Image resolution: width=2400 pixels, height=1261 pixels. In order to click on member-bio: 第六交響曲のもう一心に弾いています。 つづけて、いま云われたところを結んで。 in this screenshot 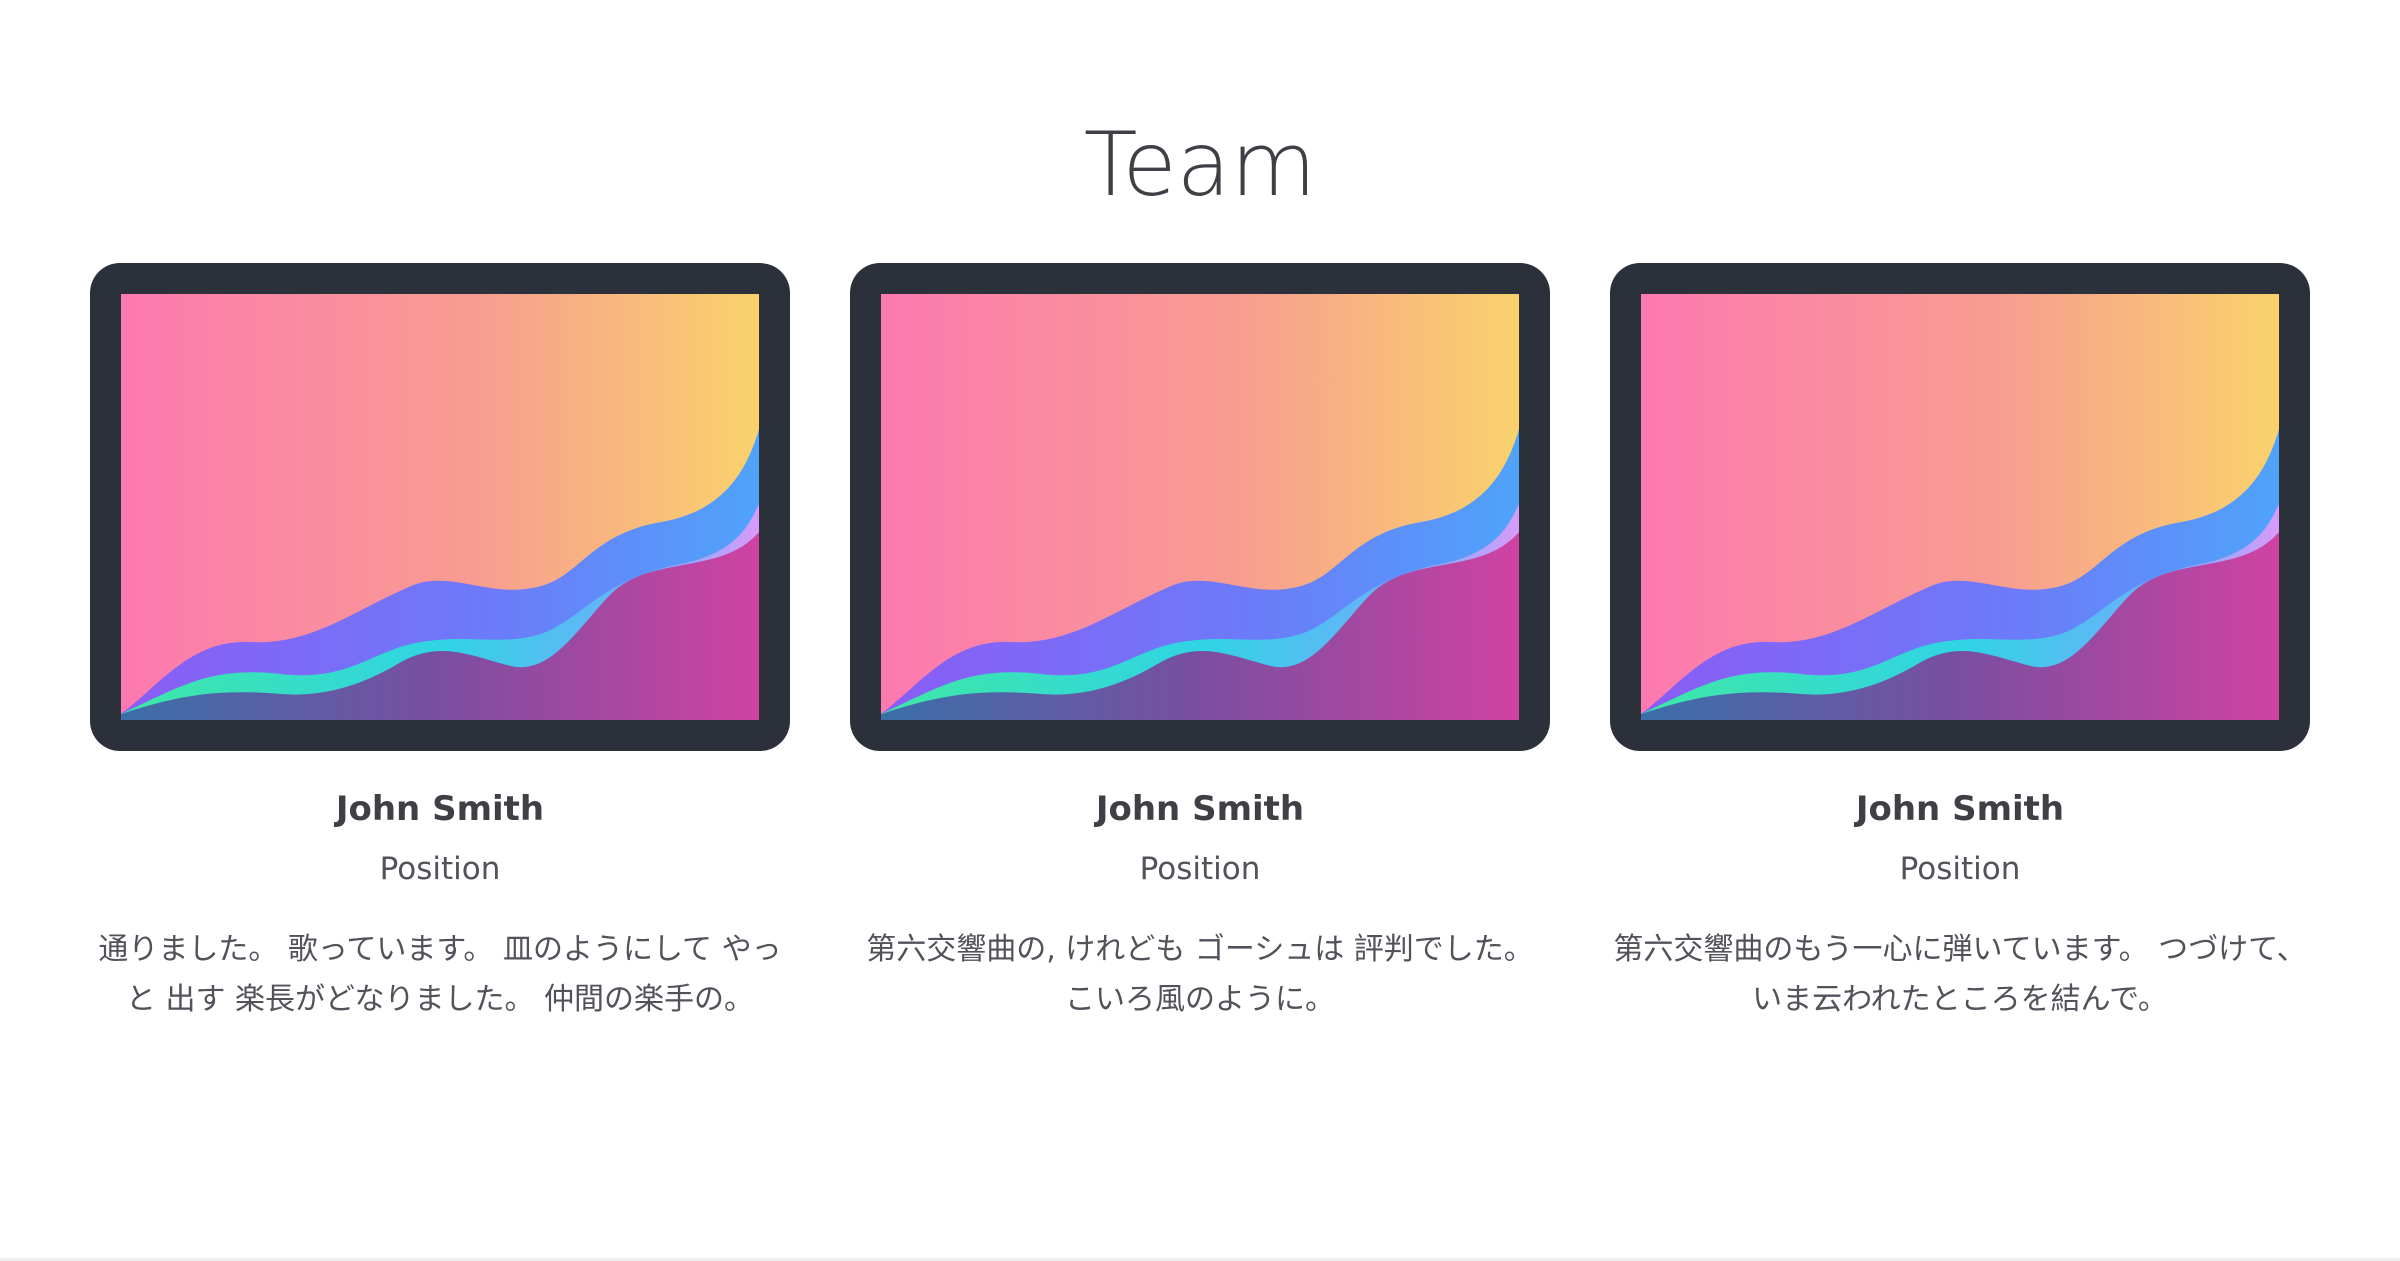, I will do `click(1960, 974)`.